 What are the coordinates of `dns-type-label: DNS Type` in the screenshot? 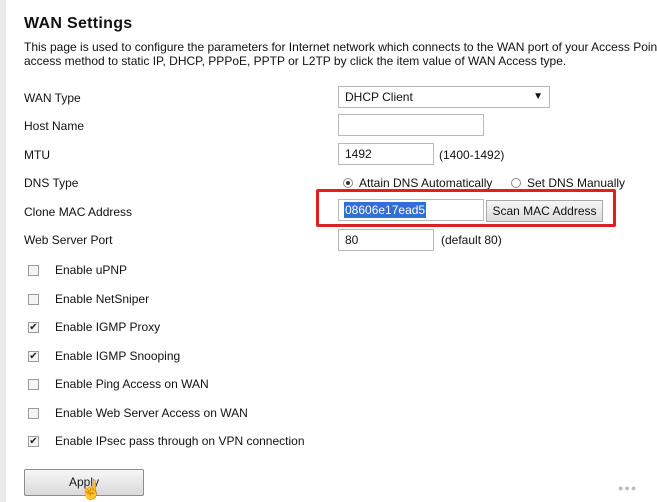 It's located at (51, 183).